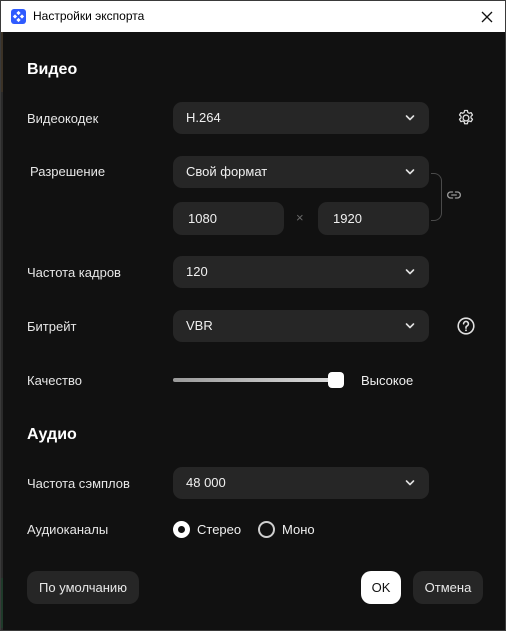 This screenshot has width=506, height=631. Describe the element at coordinates (301, 326) in the screenshot. I see `bitrate-select: VBR` at that location.